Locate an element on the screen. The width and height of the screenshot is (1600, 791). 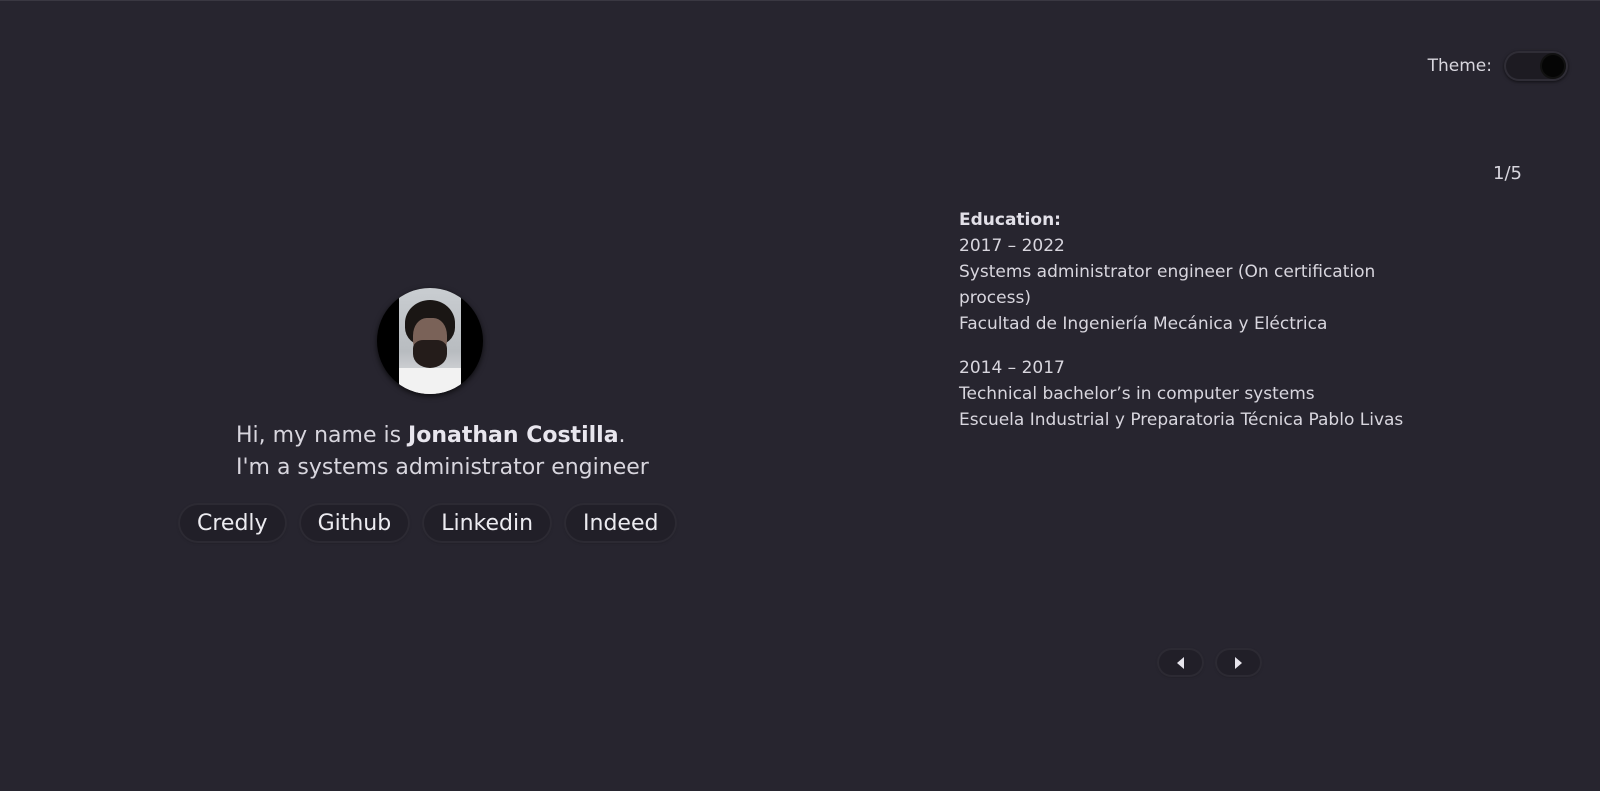
theme-label: Theme: is located at coordinates (1459, 66).